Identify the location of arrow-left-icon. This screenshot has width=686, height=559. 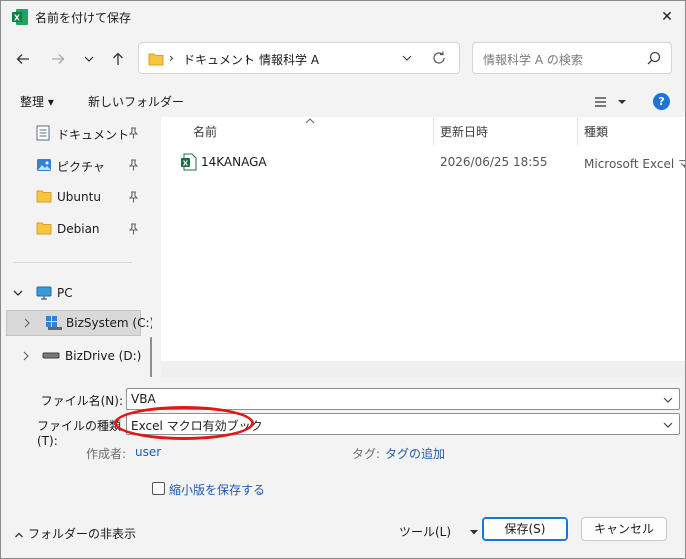
(22, 59).